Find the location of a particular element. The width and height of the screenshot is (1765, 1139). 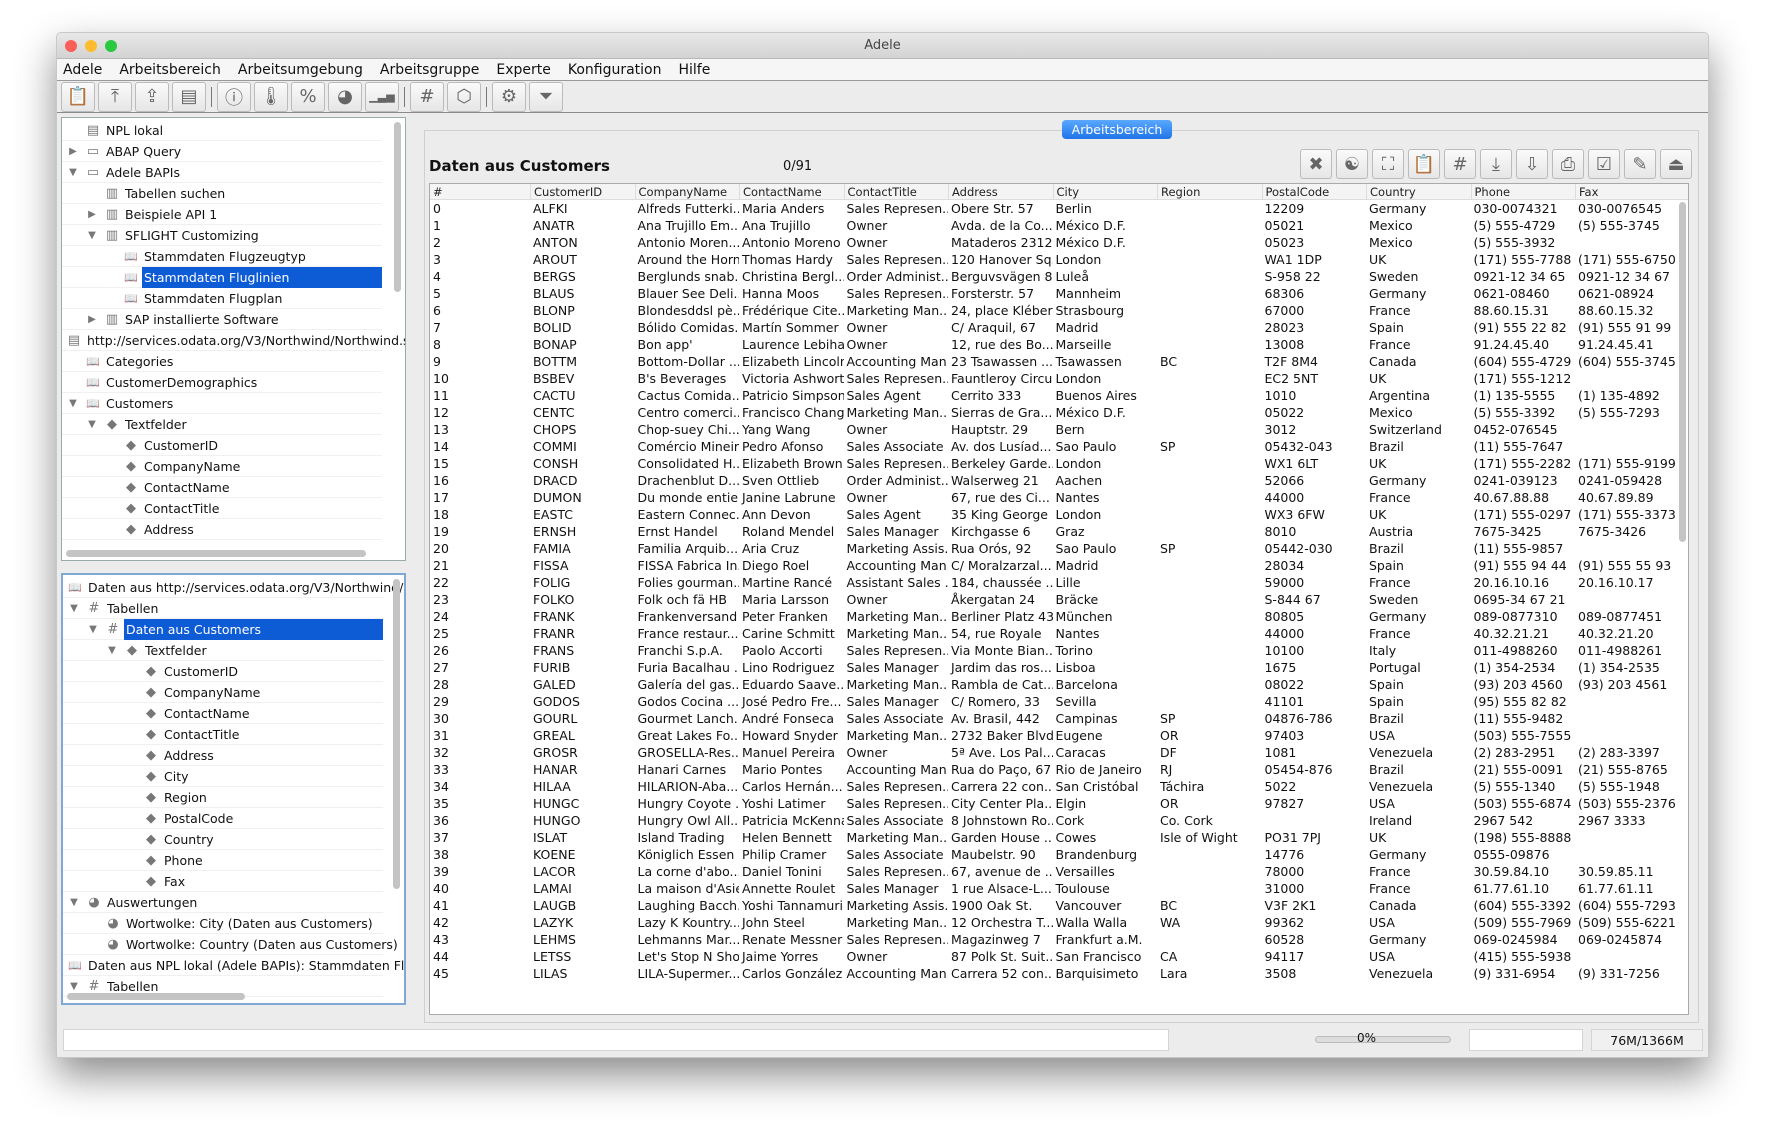

checkbox-button: ☑ is located at coordinates (1604, 164).